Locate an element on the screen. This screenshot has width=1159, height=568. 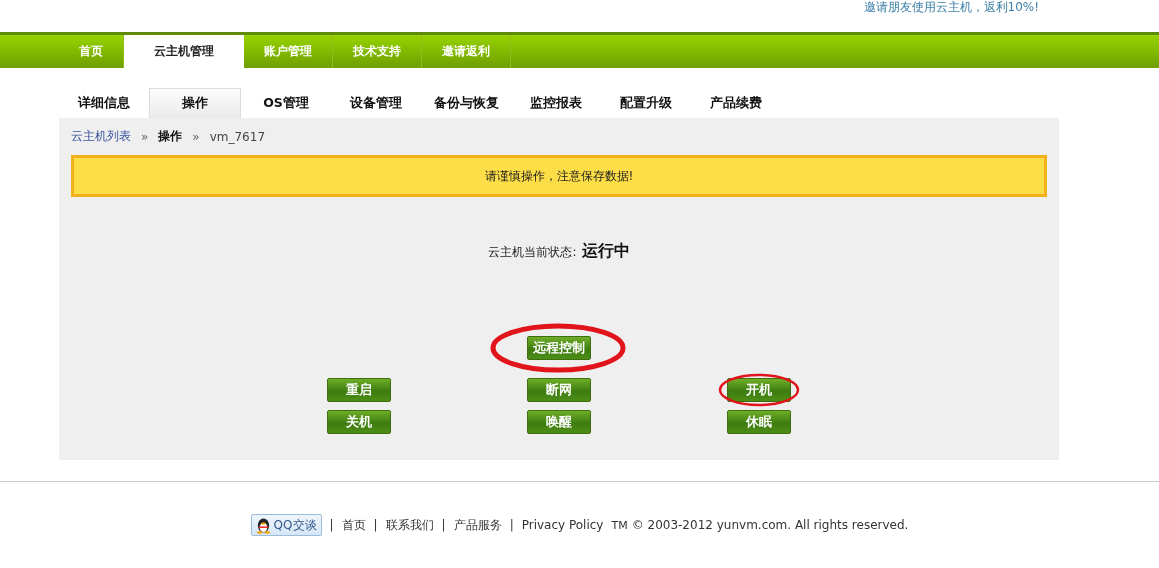
action-button: 重启 is located at coordinates (359, 390).